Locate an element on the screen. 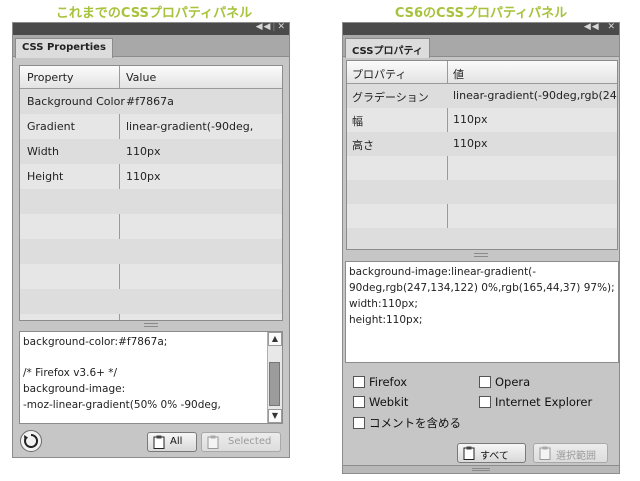 The height and width of the screenshot is (481, 640). table-row: Gradient linear-gradient(-90deg, is located at coordinates (151, 126).